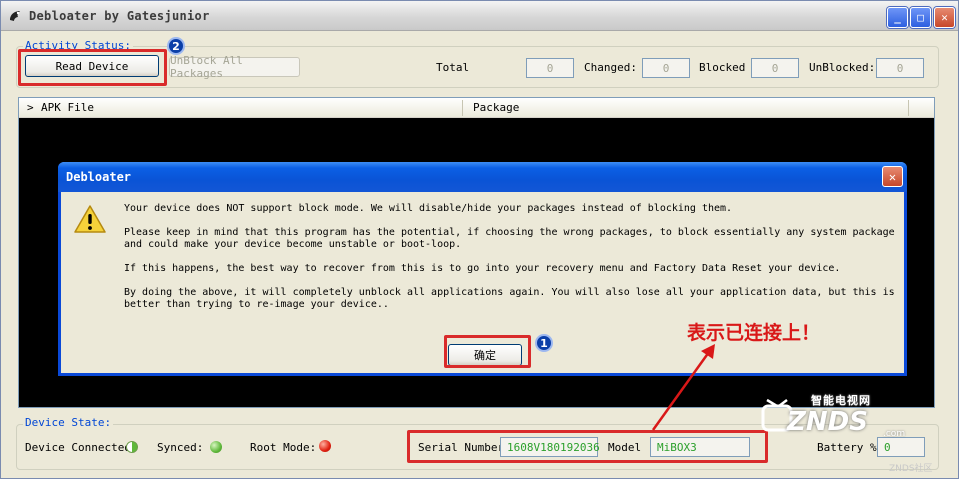  I want to click on watermark-cn-text: 智能电视网, so click(841, 400).